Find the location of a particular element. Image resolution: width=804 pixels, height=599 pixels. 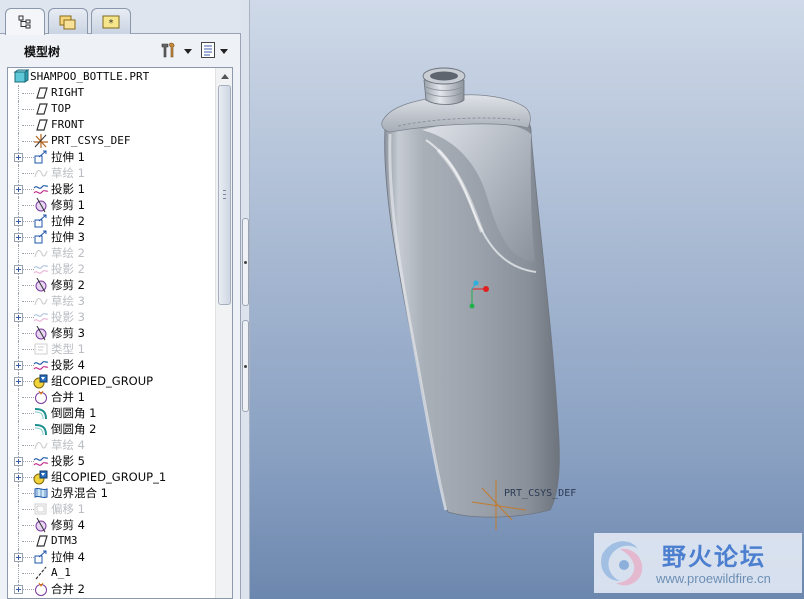

tree-scrollbar is located at coordinates (223, 333).